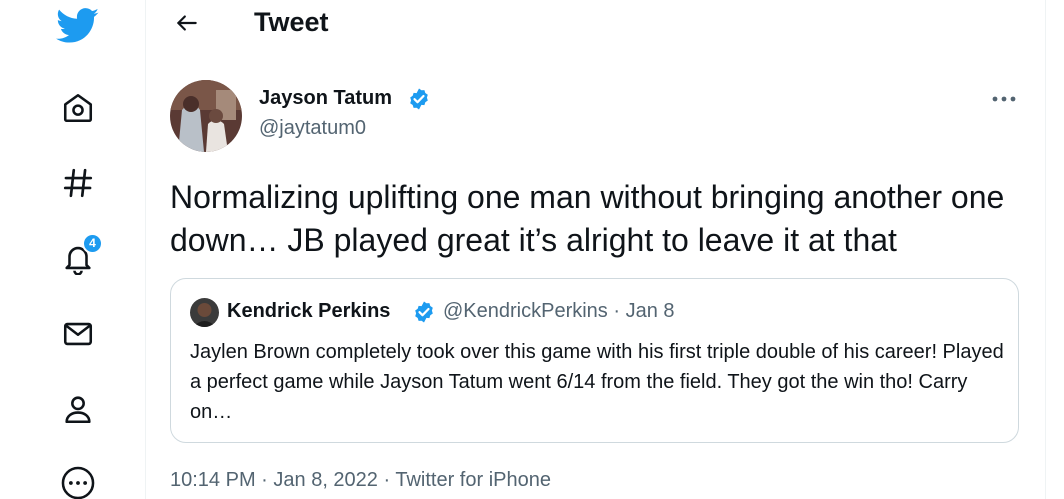 The height and width of the screenshot is (499, 1064). I want to click on home-icon, so click(78, 108).